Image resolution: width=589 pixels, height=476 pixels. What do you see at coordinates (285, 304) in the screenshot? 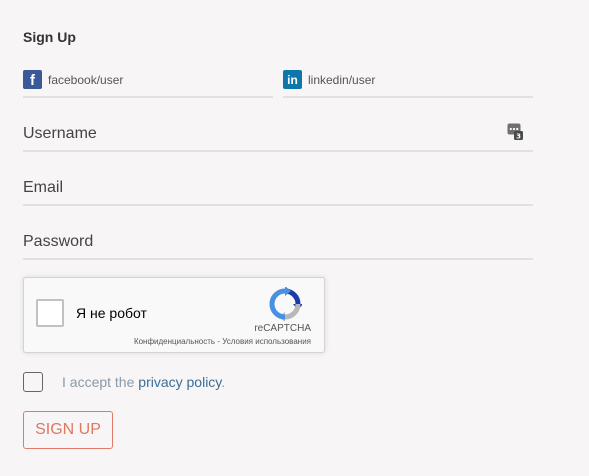
I see `recaptcha-logo-icon` at bounding box center [285, 304].